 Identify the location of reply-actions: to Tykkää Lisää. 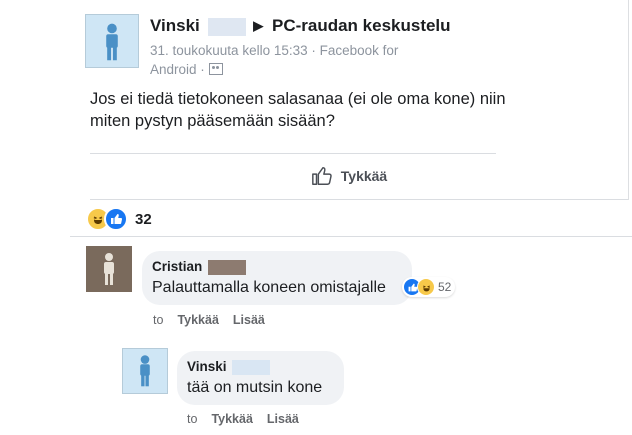
(243, 419).